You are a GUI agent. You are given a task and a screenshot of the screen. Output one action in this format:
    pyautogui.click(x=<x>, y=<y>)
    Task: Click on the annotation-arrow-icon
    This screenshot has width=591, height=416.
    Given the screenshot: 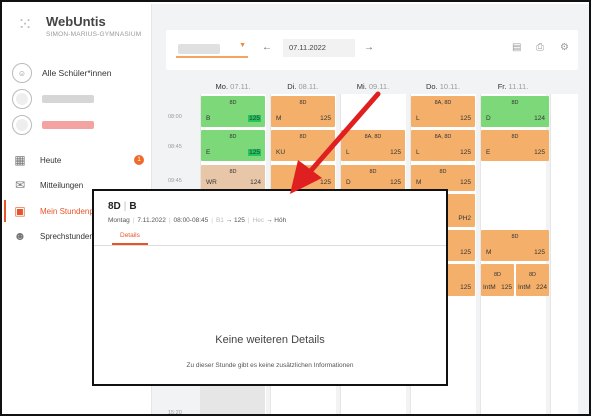 What is the action you would take?
    pyautogui.click(x=335, y=142)
    